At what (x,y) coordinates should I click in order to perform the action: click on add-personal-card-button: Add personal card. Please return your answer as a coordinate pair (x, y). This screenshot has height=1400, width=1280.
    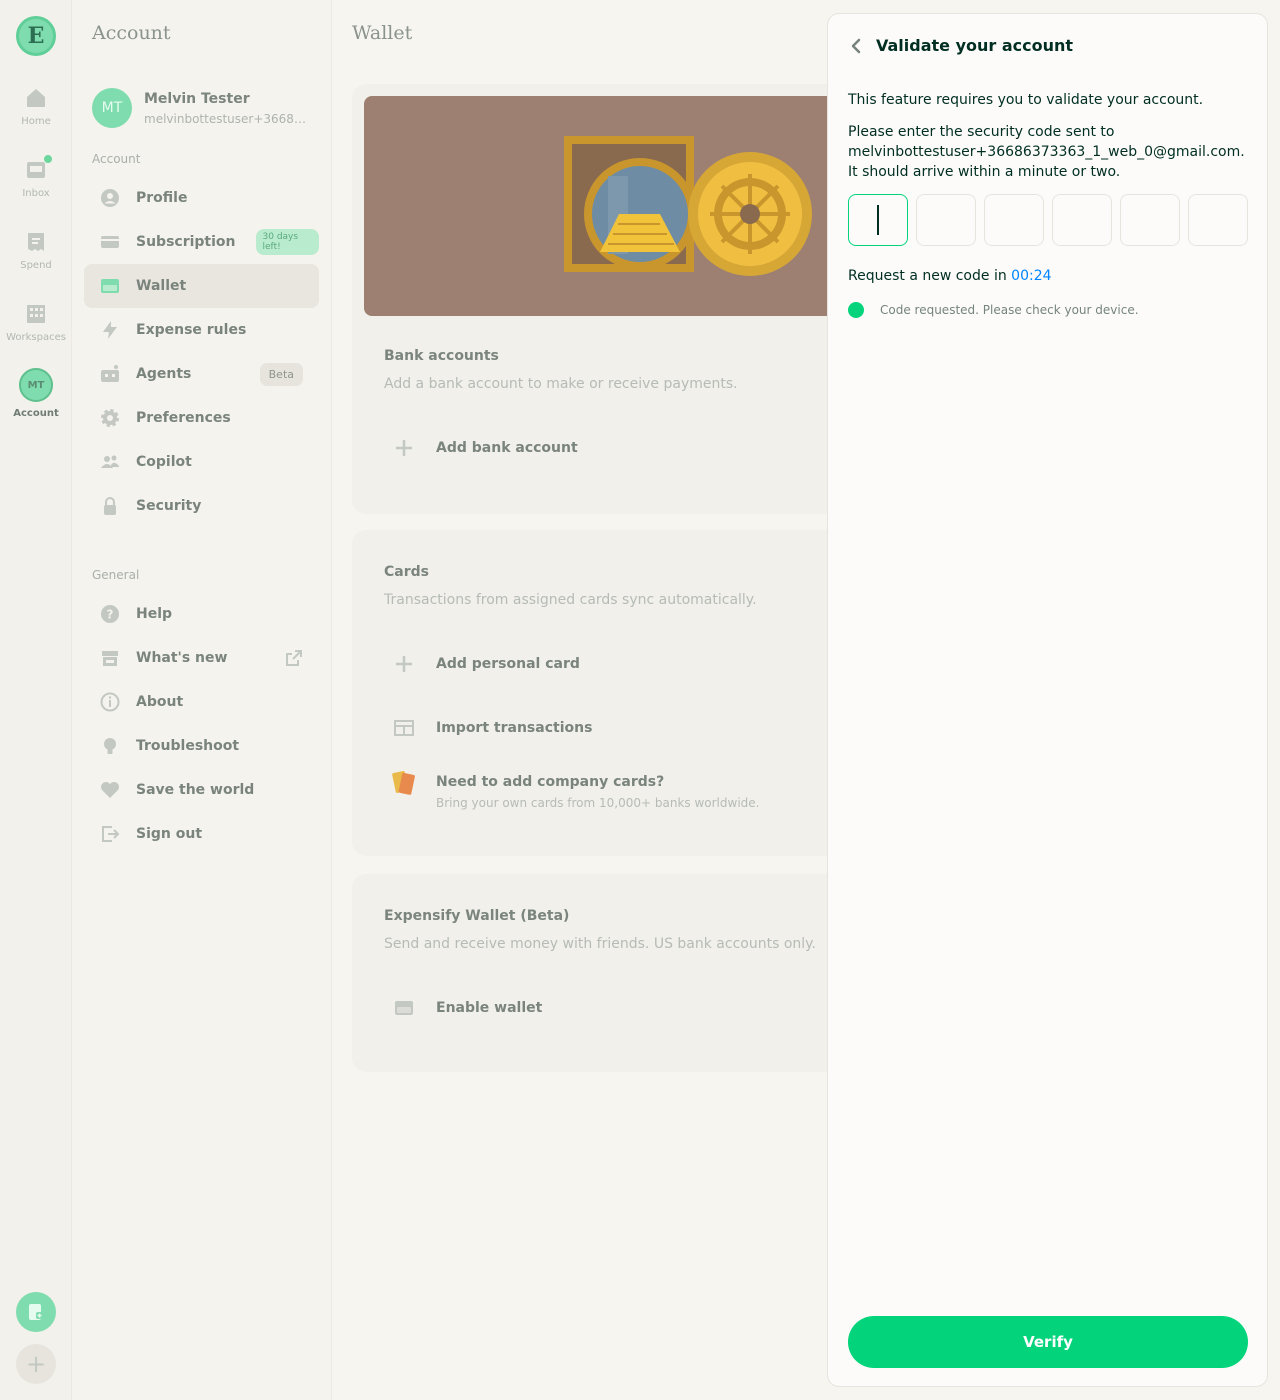
    Looking at the image, I should click on (486, 664).